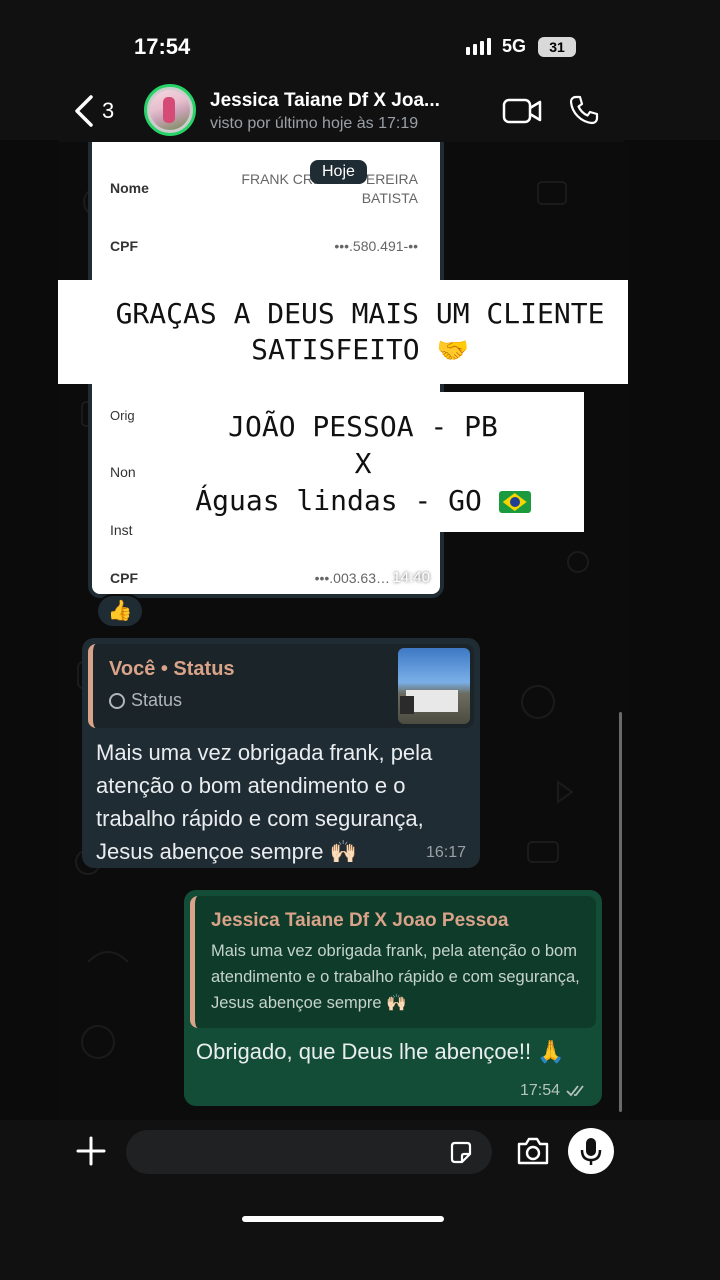 The image size is (720, 1280). I want to click on doc-value: •••.580.491-••, so click(376, 246).